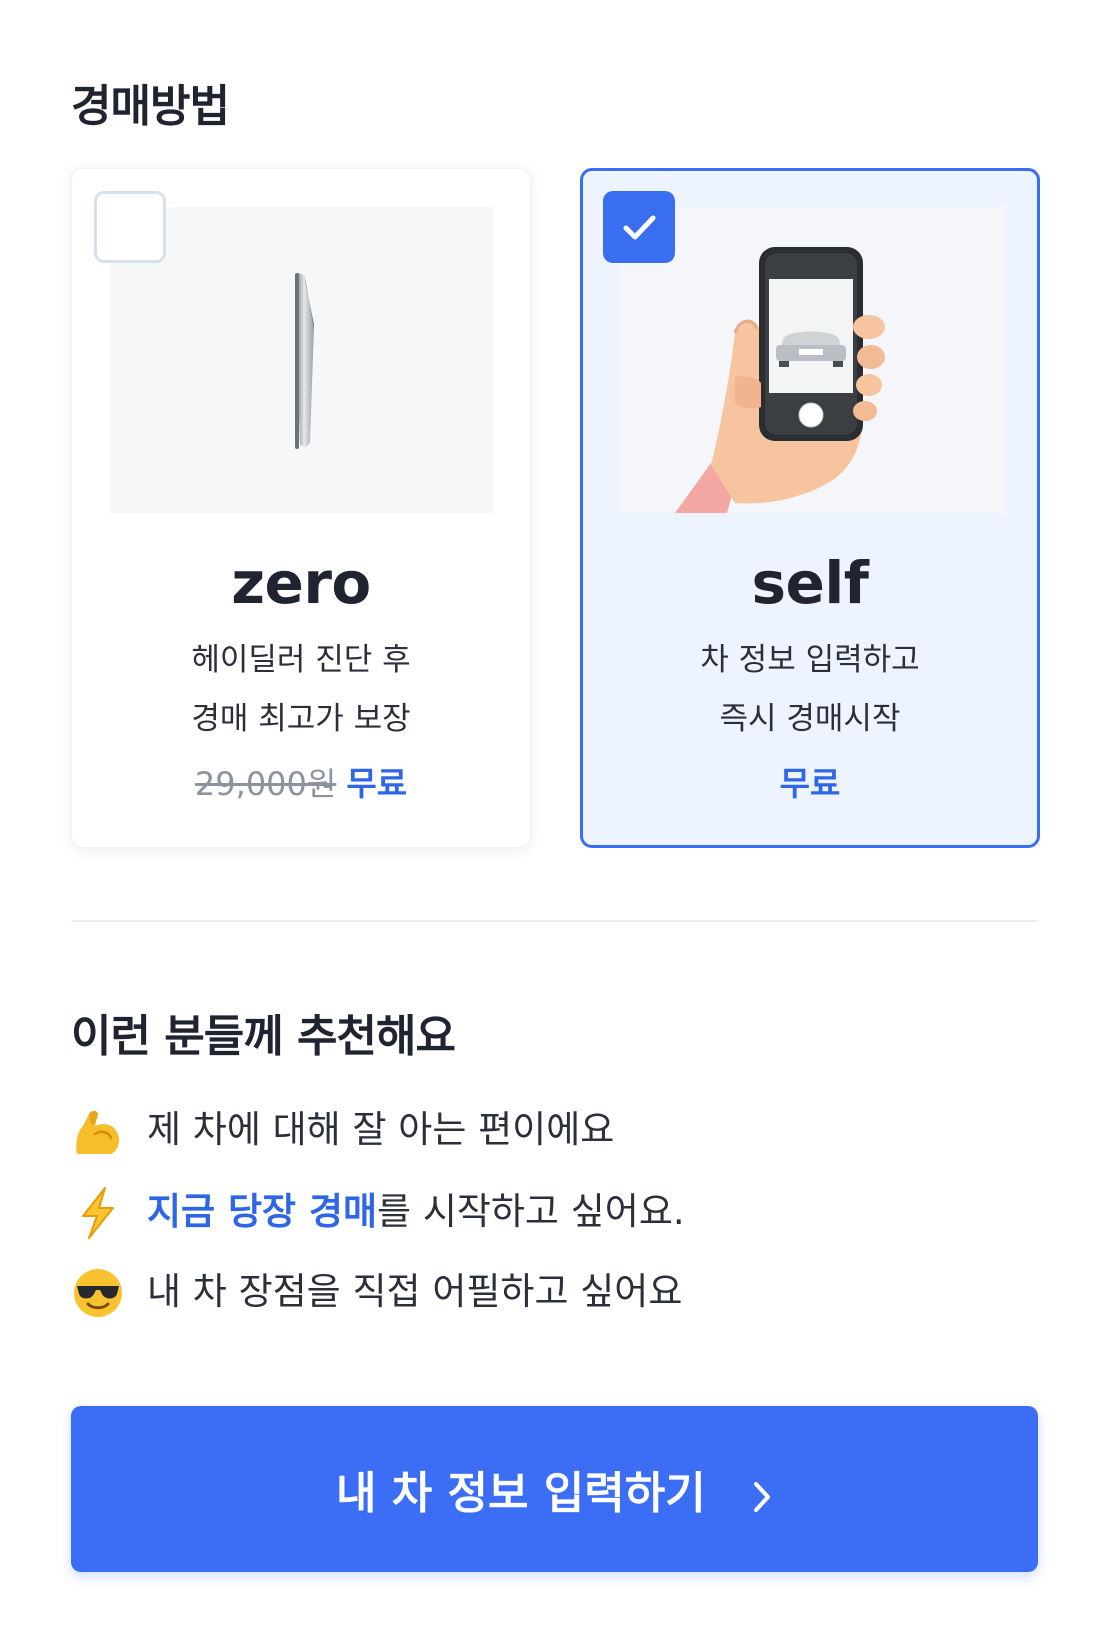  Describe the element at coordinates (98, 1131) in the screenshot. I see `flexed-biceps-icon` at that location.